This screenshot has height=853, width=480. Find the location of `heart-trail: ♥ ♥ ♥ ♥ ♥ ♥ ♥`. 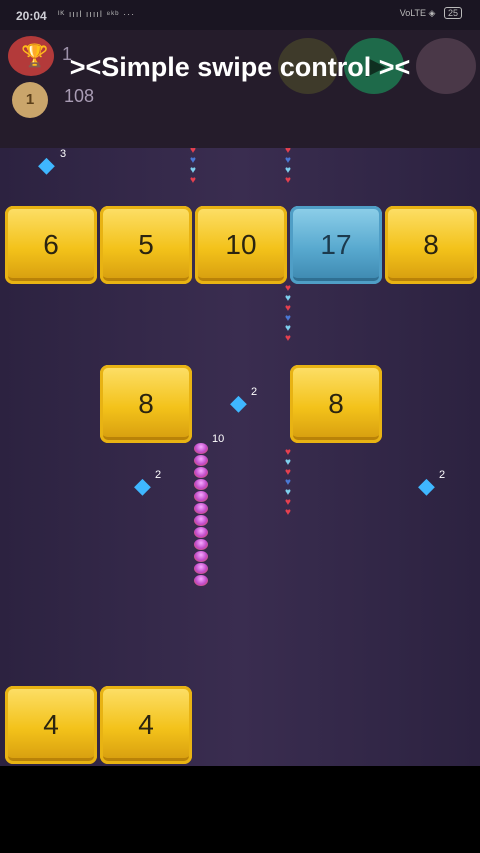

heart-trail: ♥ ♥ ♥ ♥ ♥ ♥ ♥ is located at coordinates (288, 482).